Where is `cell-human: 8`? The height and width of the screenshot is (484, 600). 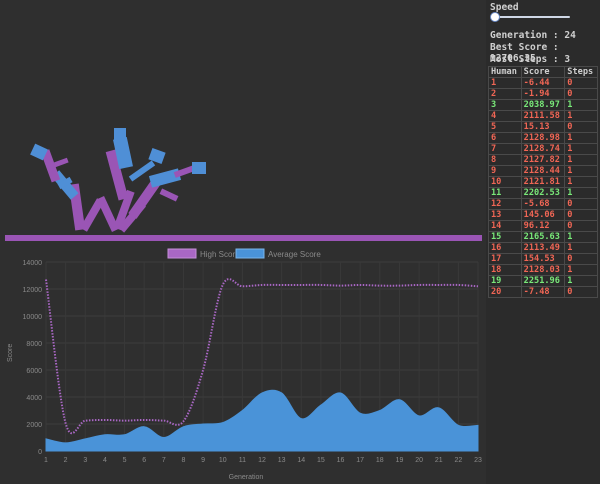 cell-human: 8 is located at coordinates (505, 160).